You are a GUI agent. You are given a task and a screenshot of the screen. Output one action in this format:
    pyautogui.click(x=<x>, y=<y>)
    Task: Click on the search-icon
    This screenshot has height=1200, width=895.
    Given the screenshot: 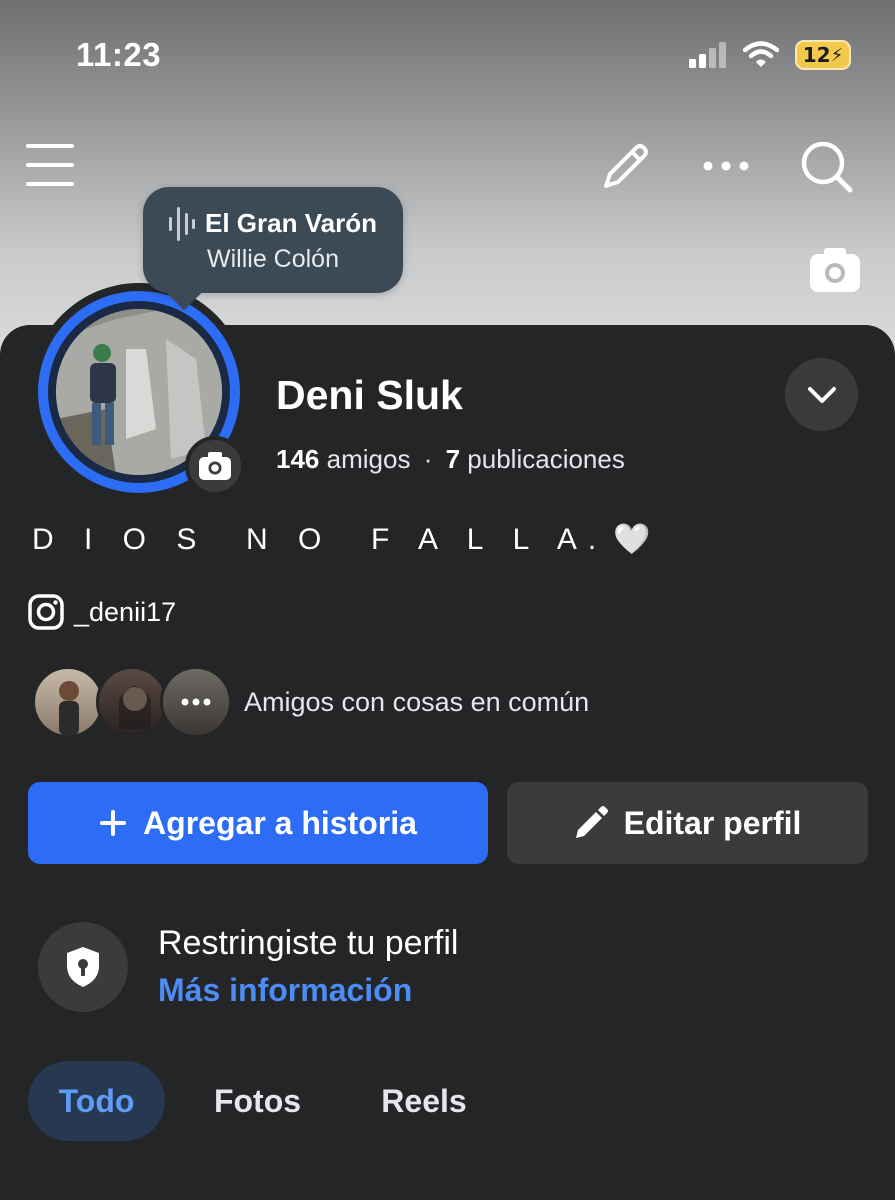 What is the action you would take?
    pyautogui.click(x=827, y=167)
    